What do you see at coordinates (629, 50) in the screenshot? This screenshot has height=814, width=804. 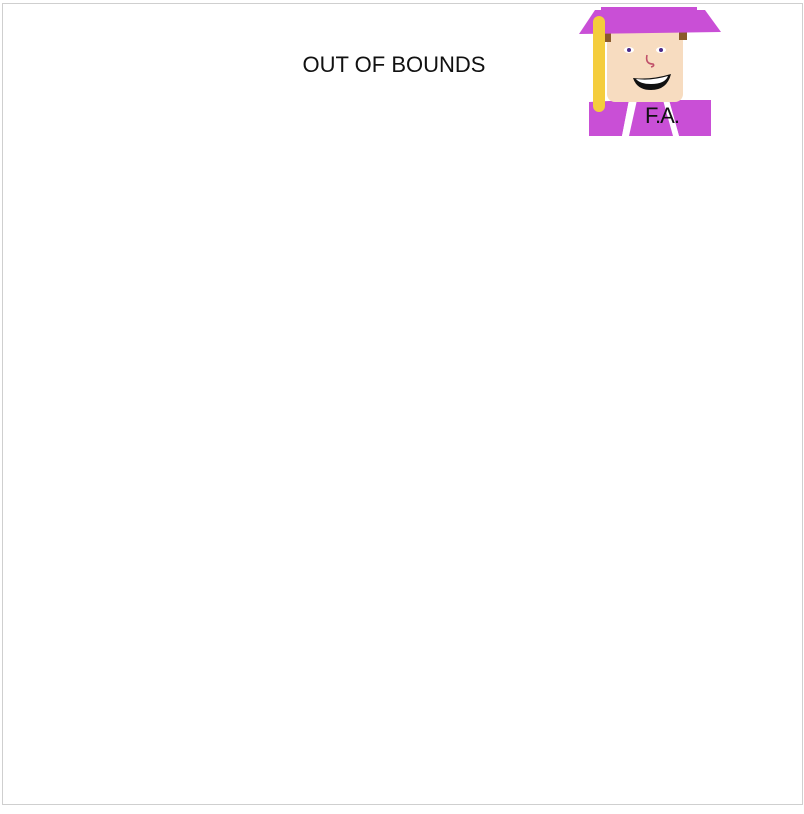 I see `left-pupil` at bounding box center [629, 50].